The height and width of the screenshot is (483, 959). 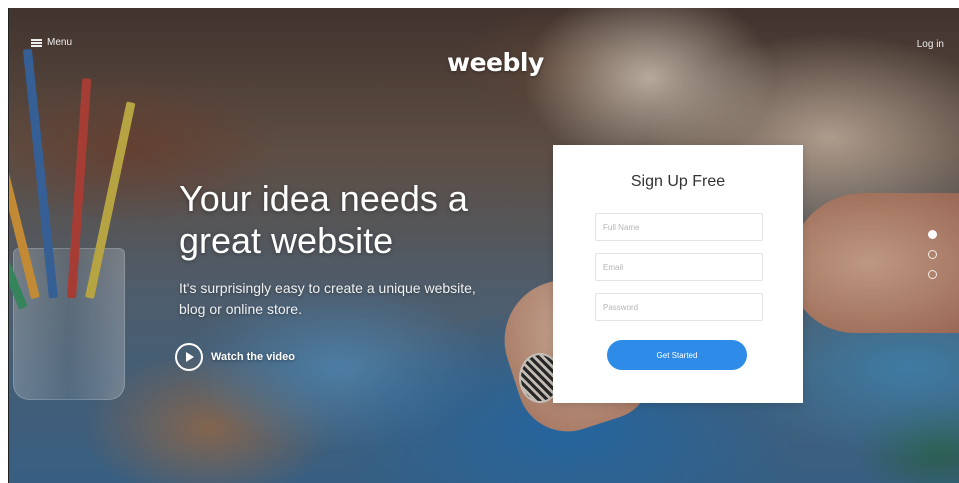 What do you see at coordinates (495, 62) in the screenshot?
I see `weebly-logo: weebly` at bounding box center [495, 62].